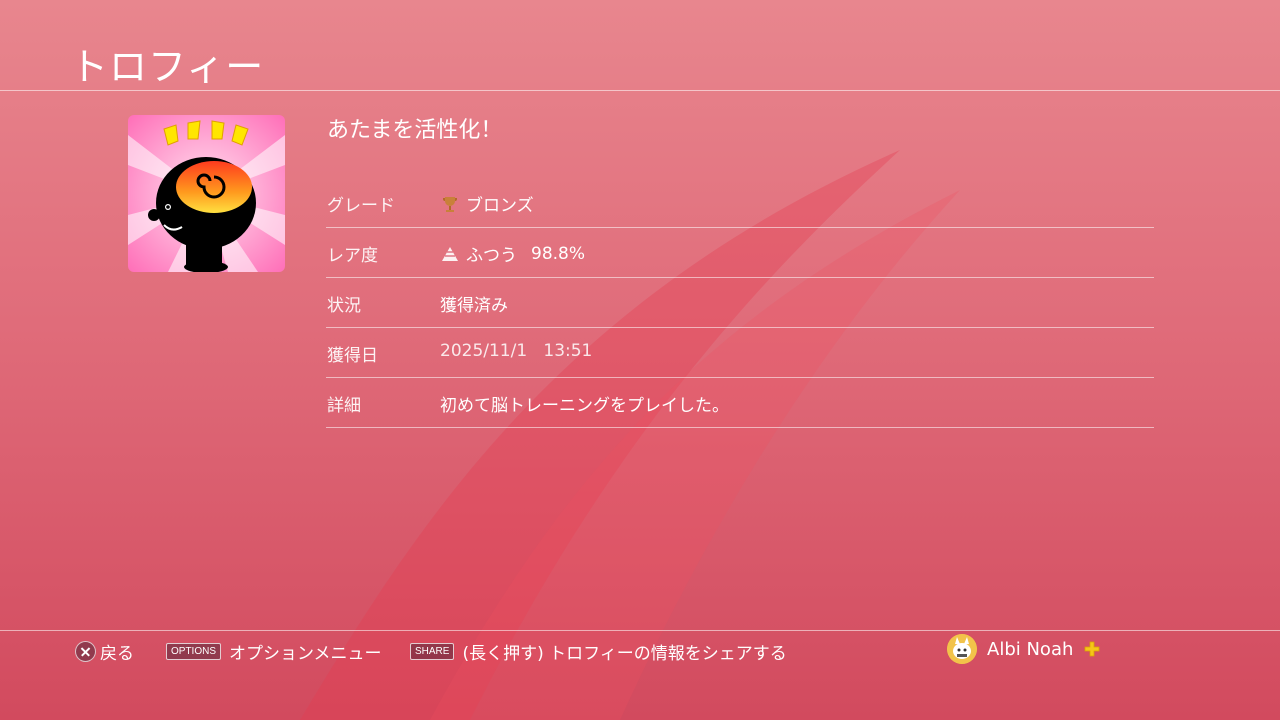 This screenshot has height=720, width=1280. What do you see at coordinates (344, 406) in the screenshot?
I see `description-label: 詳細` at bounding box center [344, 406].